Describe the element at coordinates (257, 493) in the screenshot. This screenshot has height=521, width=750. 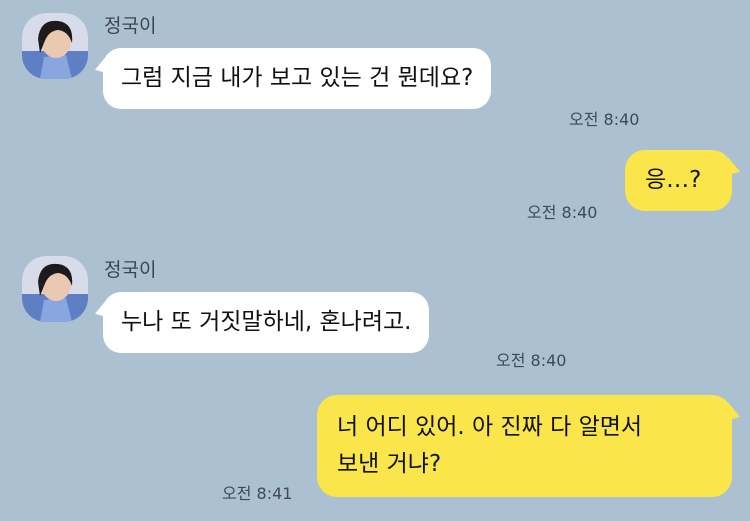
I see `message-time: 오전 8:41` at that location.